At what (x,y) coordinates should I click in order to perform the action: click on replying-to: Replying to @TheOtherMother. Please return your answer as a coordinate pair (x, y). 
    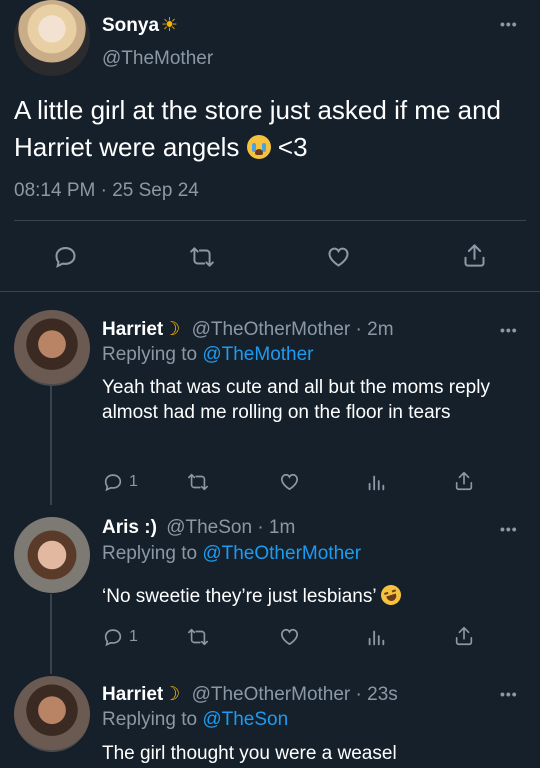
    Looking at the image, I should click on (232, 553).